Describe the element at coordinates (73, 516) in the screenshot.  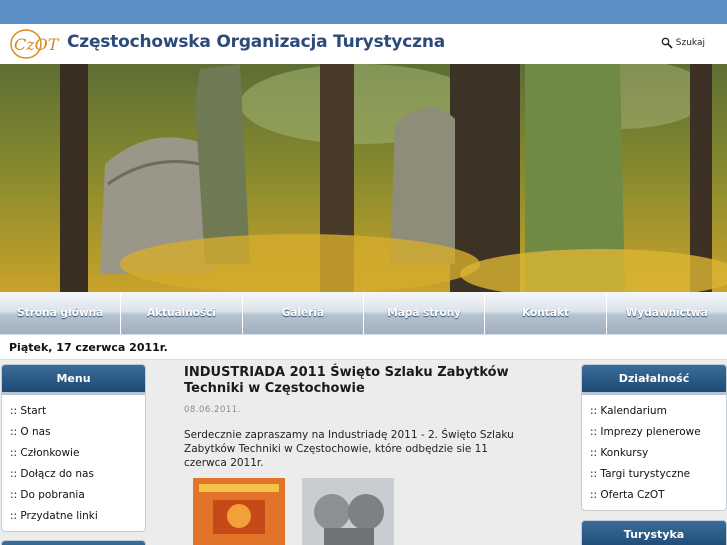
I see `menu-item-przydatne-linki: :: Przydatne linki` at that location.